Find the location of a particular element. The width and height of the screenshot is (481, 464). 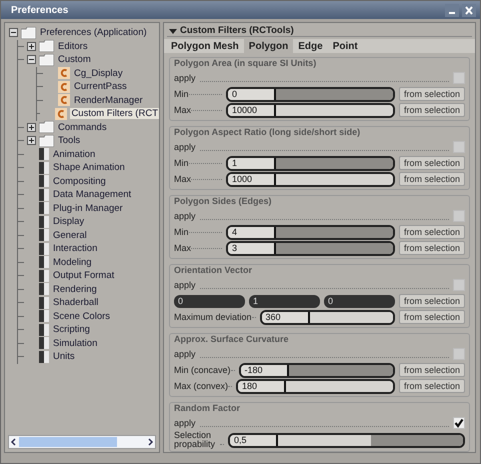

number-slider: 360 is located at coordinates (327, 317).